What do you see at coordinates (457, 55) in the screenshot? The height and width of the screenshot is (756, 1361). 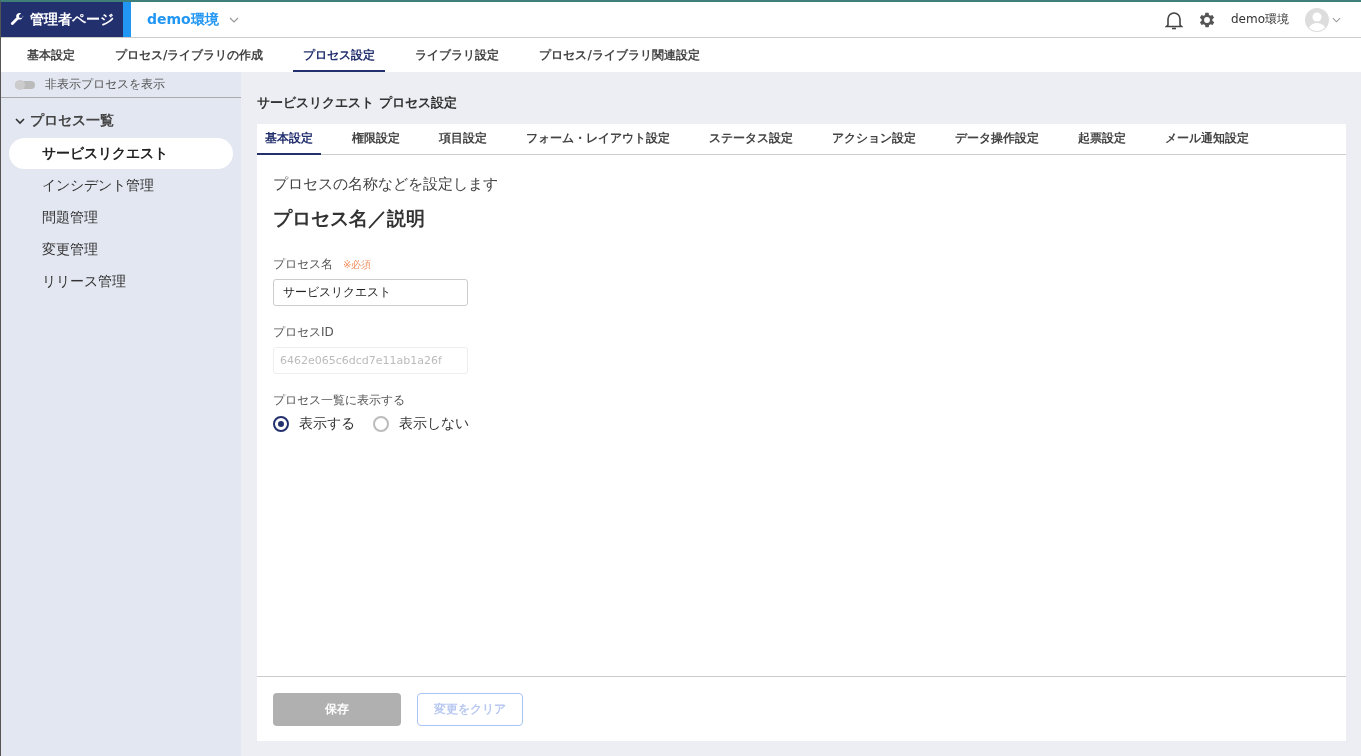 I see `nav-tab: ライブラリ設定` at bounding box center [457, 55].